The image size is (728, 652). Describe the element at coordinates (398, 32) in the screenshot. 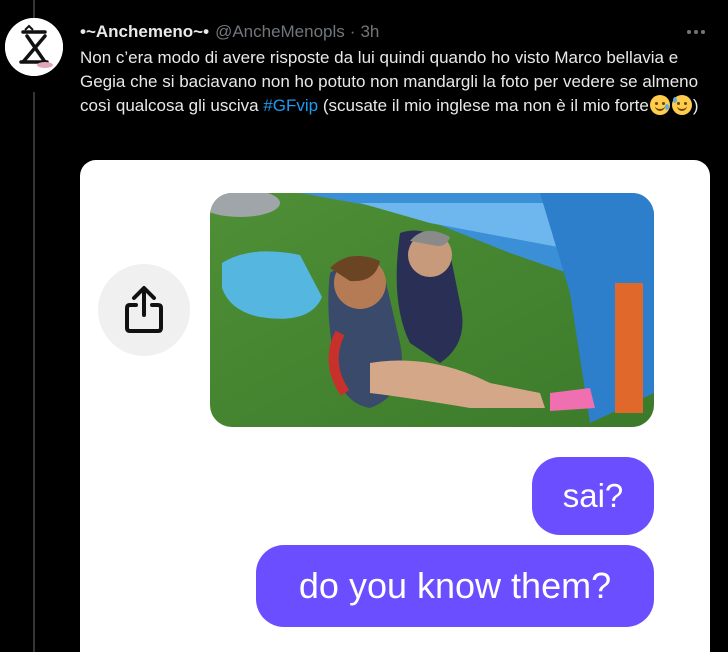

I see `tweet-header: •~Anchemeno~• @AncheMenopls · 3h` at that location.